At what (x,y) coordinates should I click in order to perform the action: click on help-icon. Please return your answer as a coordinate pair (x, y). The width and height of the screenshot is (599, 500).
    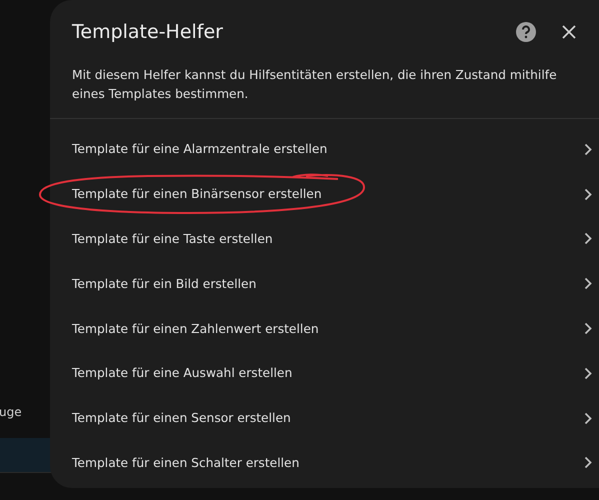
    Looking at the image, I should click on (526, 32).